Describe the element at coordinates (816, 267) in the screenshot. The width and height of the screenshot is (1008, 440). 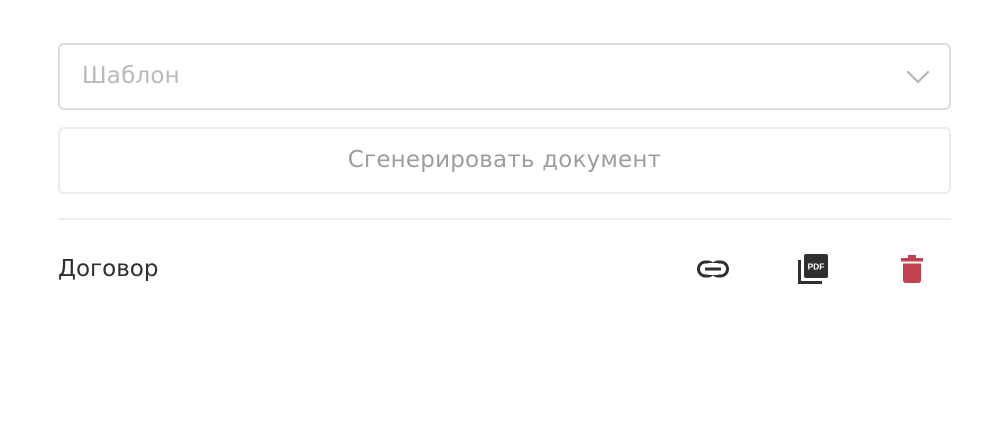
I see `svg-text: PDF` at that location.